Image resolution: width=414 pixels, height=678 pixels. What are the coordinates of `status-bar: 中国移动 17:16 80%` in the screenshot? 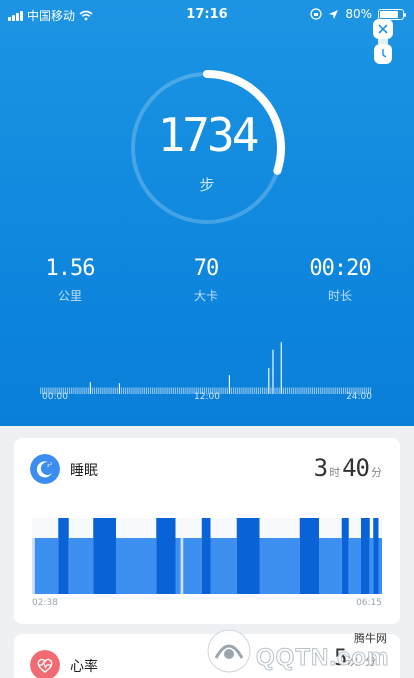 It's located at (207, 15).